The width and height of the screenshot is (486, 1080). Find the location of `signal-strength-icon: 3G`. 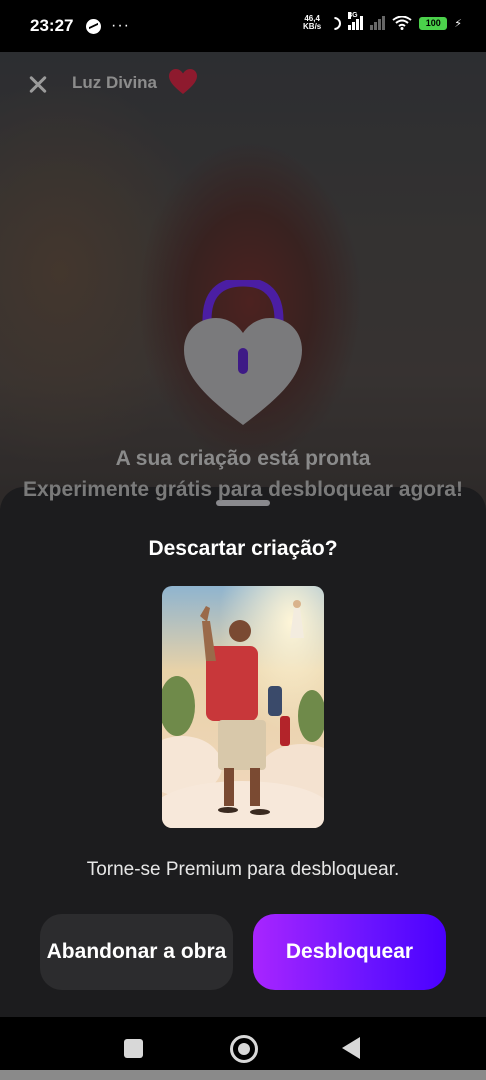

signal-strength-icon: 3G is located at coordinates (356, 21).